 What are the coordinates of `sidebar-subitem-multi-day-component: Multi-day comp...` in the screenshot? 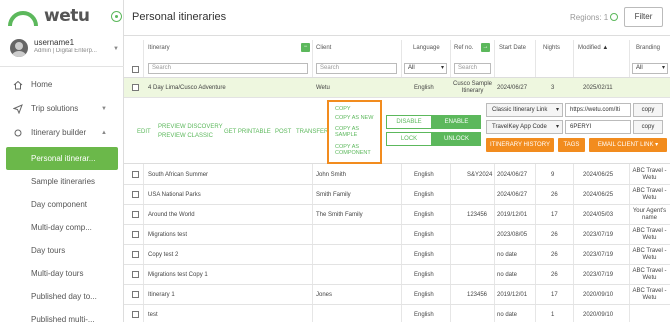 It's located at (62, 227).